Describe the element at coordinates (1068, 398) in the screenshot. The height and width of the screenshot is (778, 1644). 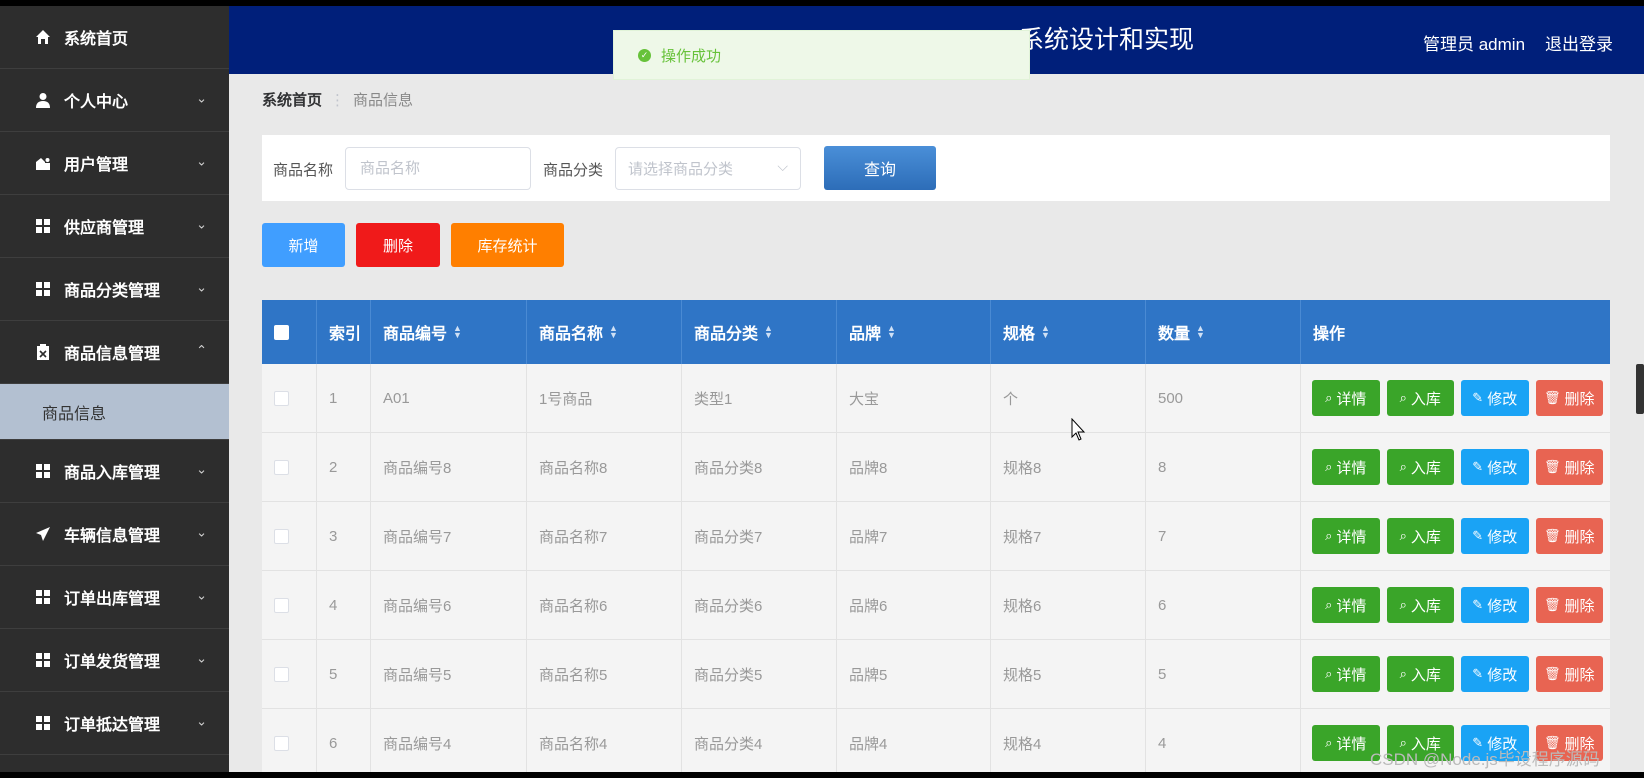
I see `cell-spec: 个` at that location.